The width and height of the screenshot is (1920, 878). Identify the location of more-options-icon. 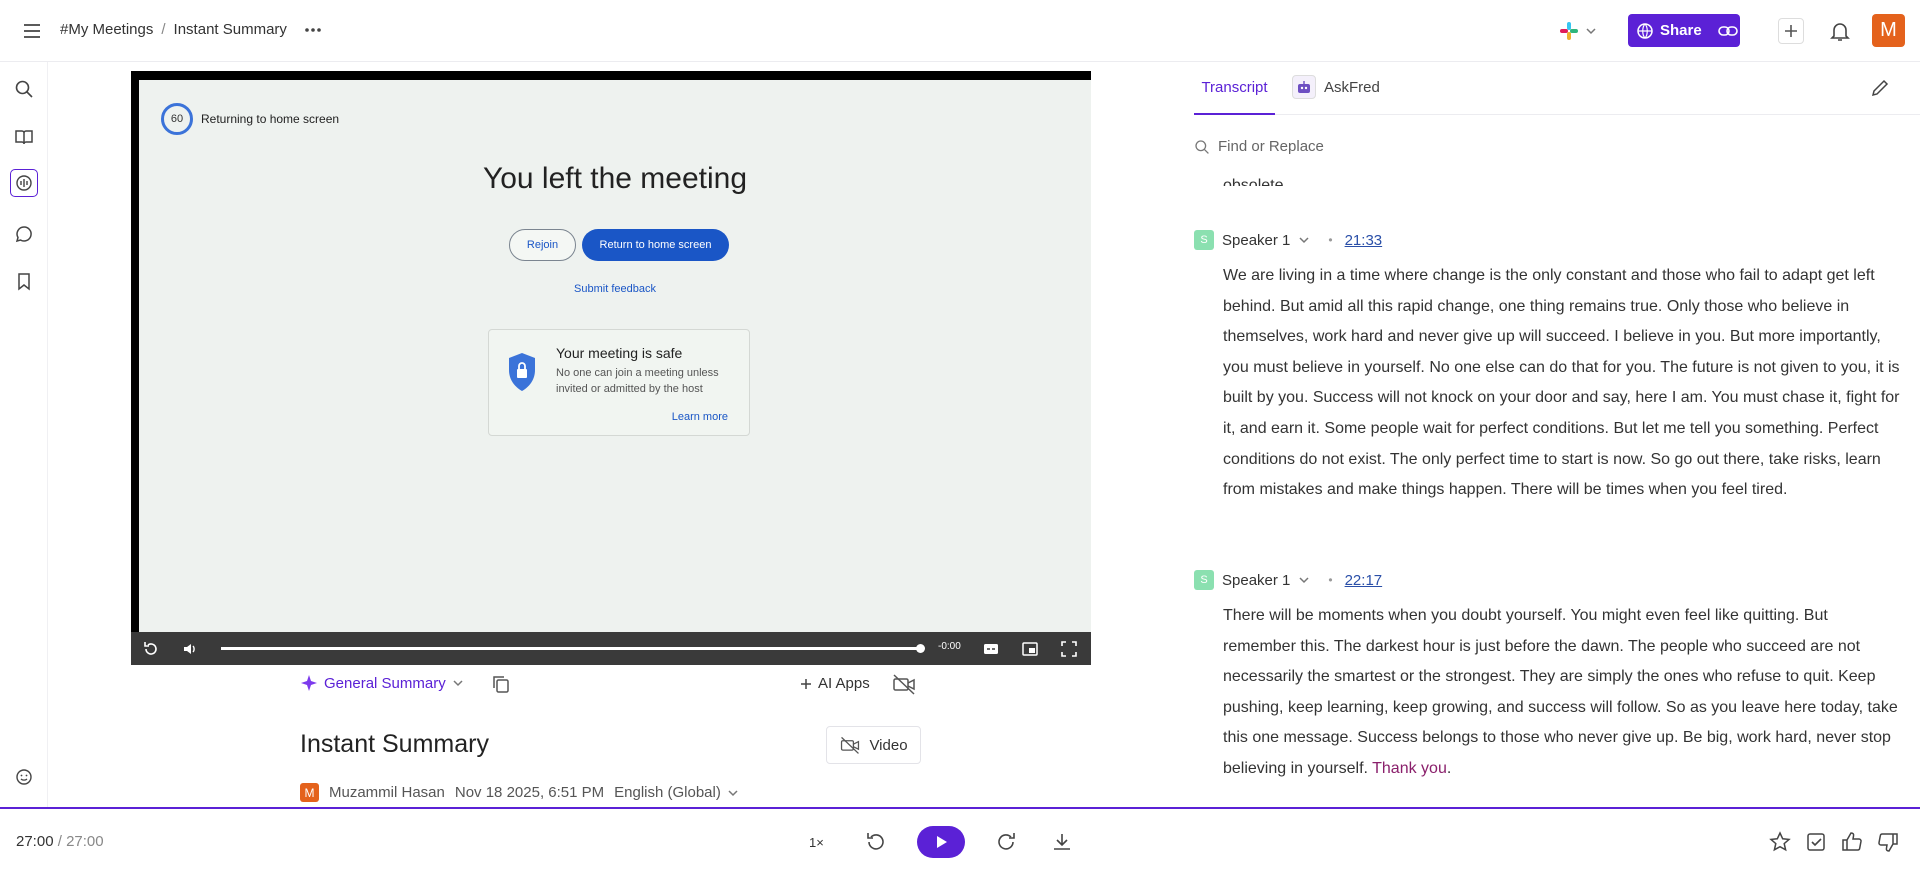
(313, 30).